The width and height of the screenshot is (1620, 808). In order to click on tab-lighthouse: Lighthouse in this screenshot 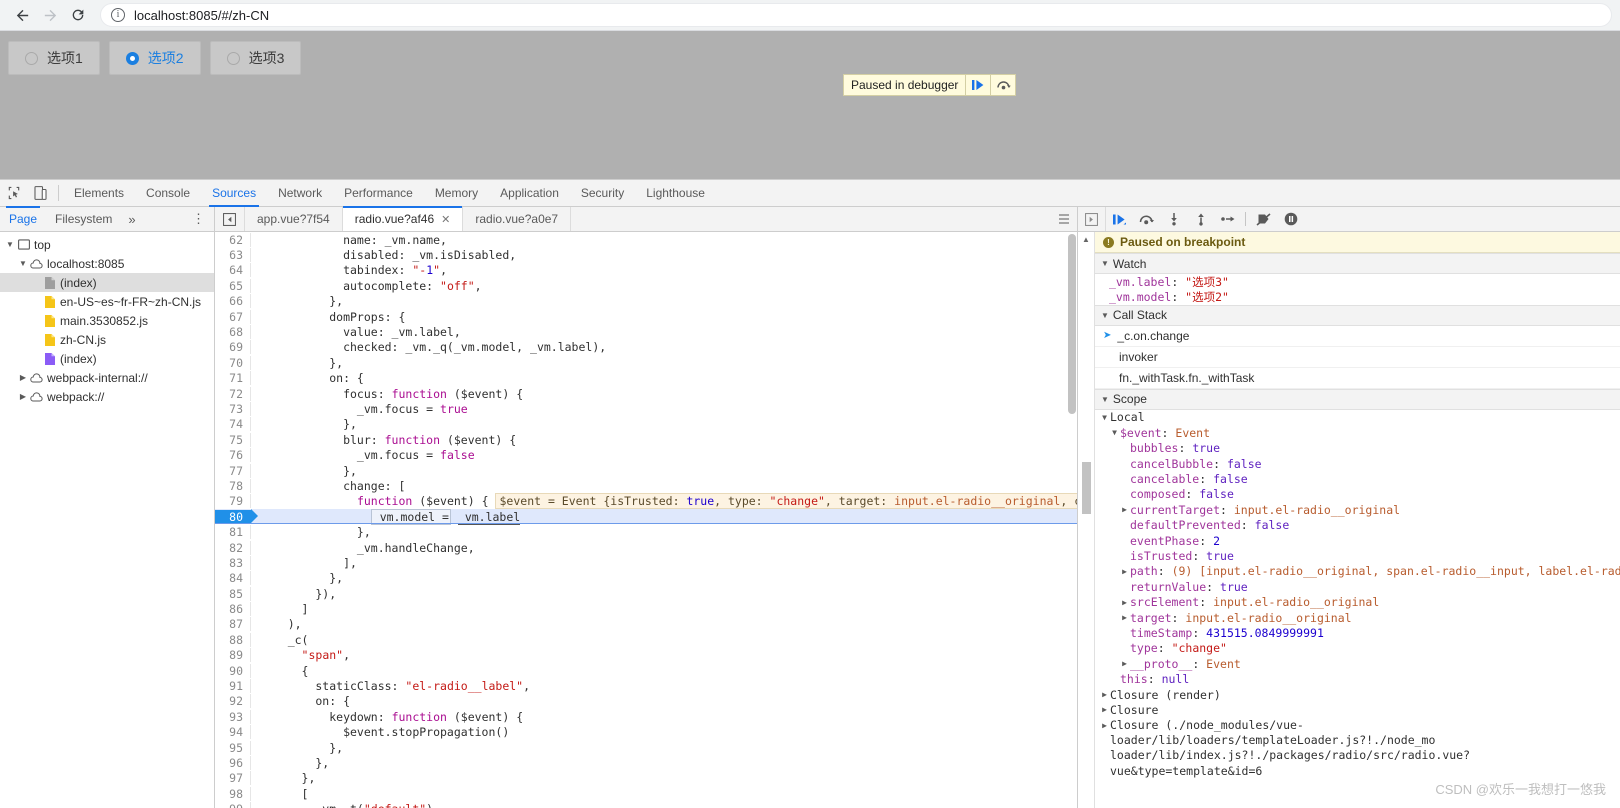, I will do `click(675, 193)`.